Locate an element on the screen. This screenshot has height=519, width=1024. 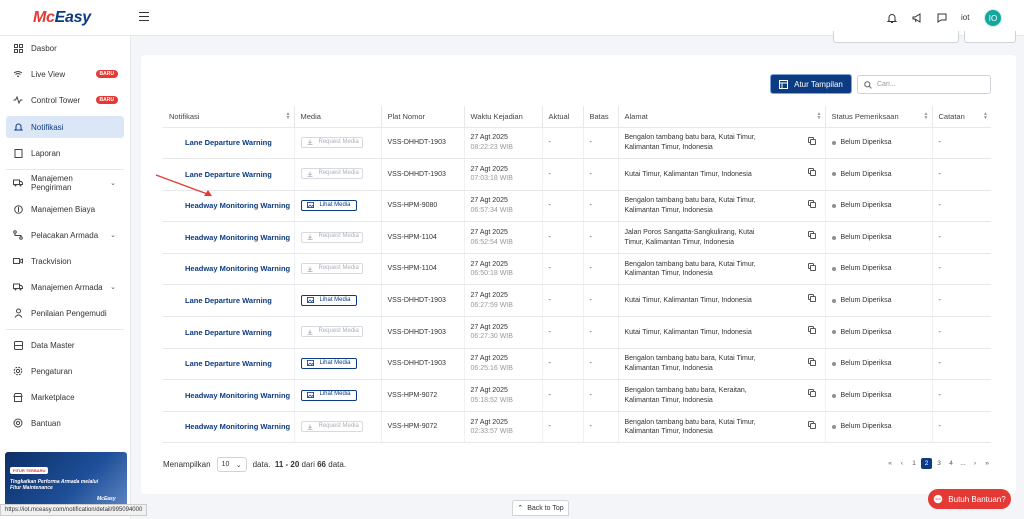
hamburger-menu-icon is located at coordinates (144, 17).